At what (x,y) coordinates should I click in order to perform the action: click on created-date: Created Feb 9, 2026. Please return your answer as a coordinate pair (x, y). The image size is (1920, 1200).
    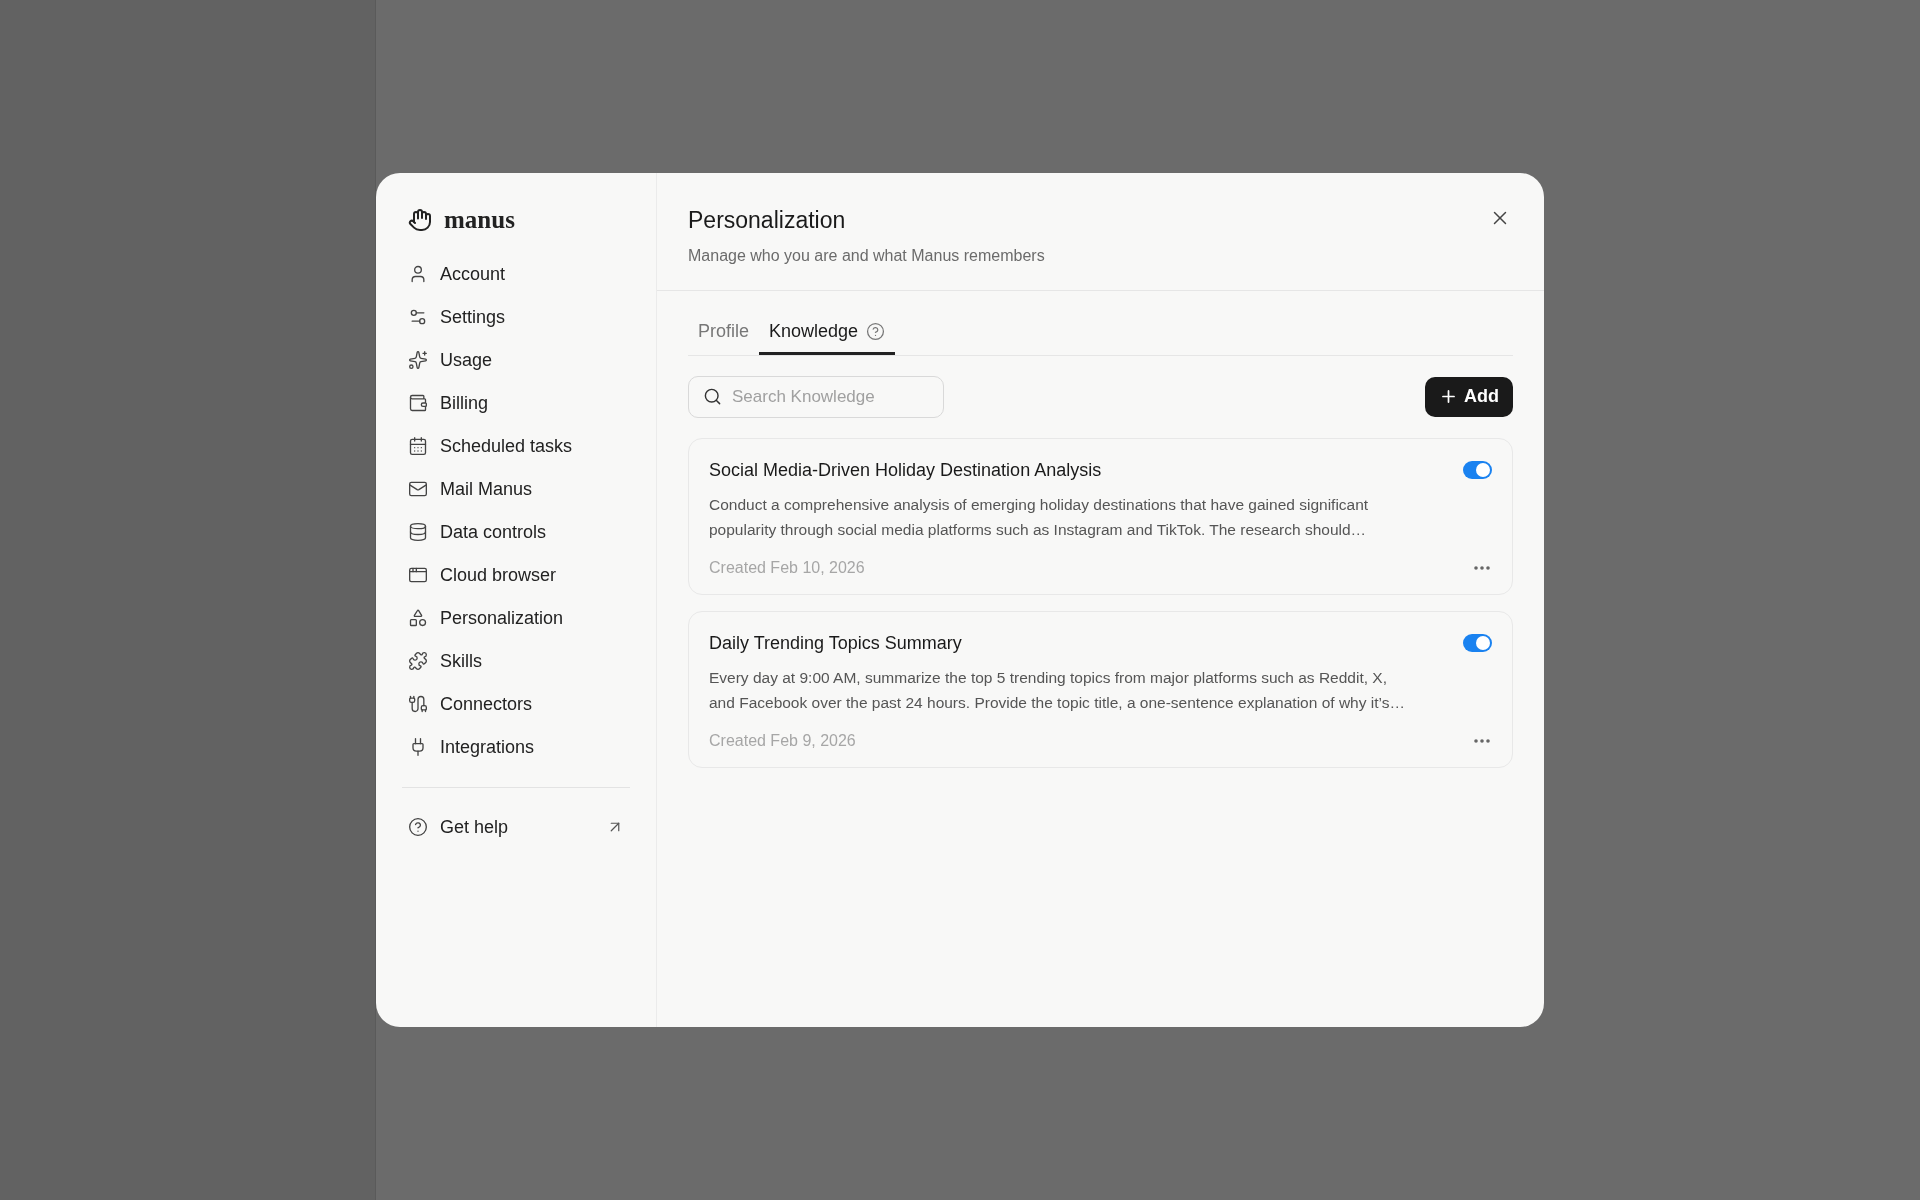
    Looking at the image, I should click on (782, 740).